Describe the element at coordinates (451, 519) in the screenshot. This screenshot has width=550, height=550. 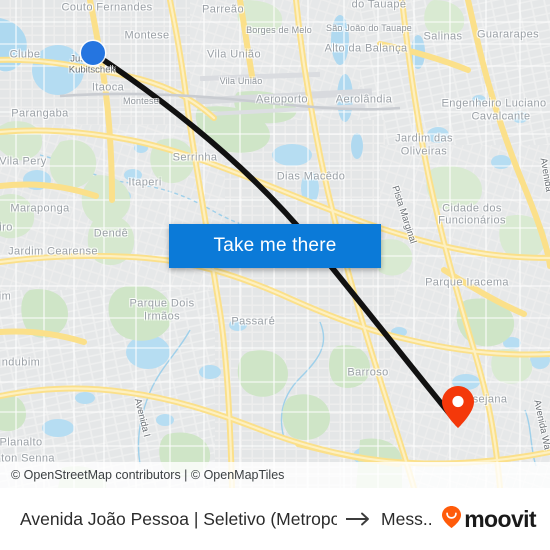
I see `moovit-pin-icon` at that location.